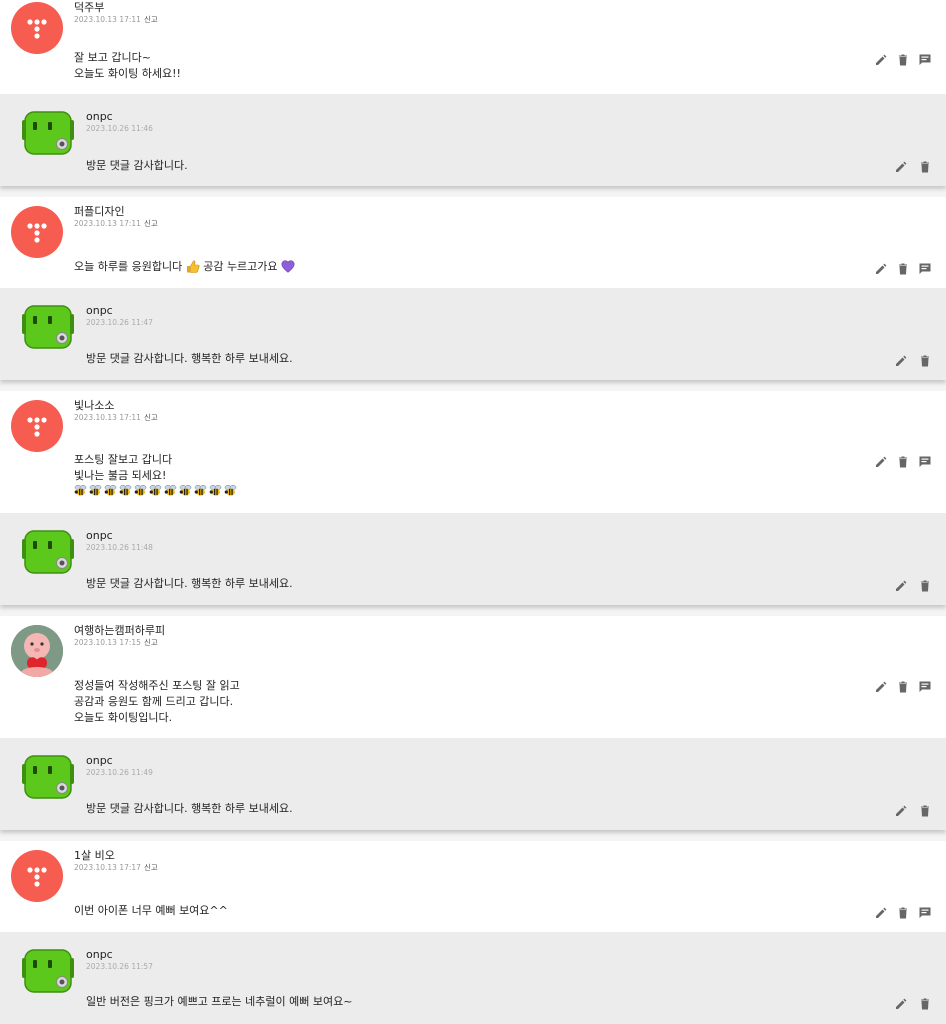 The width and height of the screenshot is (946, 1024). What do you see at coordinates (184, 267) in the screenshot?
I see `comment-body: 오늘 하루를 응원합니다 공감 누르고가요` at bounding box center [184, 267].